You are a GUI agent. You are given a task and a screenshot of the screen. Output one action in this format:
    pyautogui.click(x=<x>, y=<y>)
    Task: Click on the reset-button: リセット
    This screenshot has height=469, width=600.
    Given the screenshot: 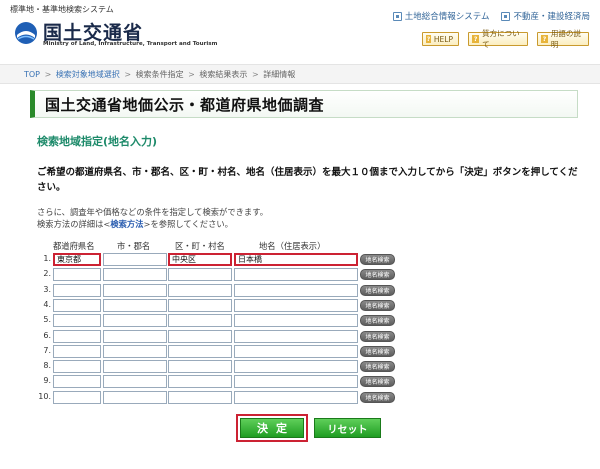 What is the action you would take?
    pyautogui.click(x=347, y=428)
    